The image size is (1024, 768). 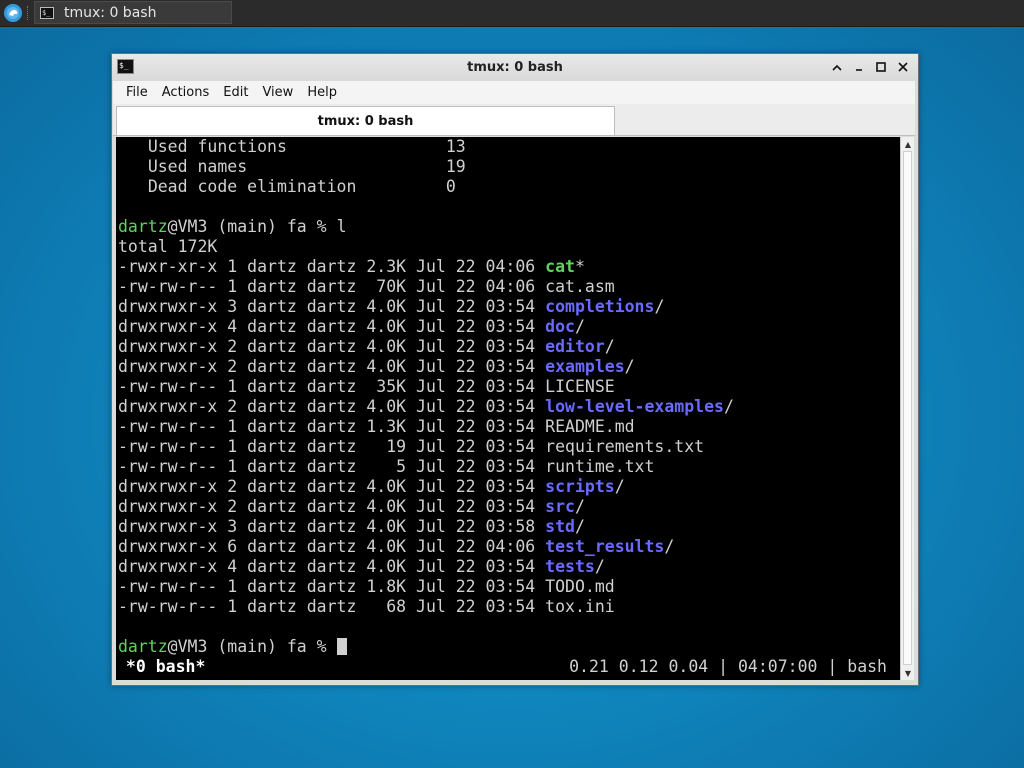 I want to click on taskbar-window-button: $_ tmux: 0 bash, so click(x=133, y=12).